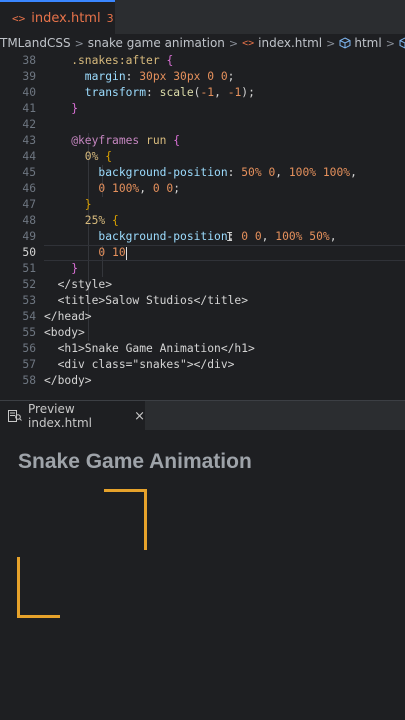 This screenshot has width=405, height=720. What do you see at coordinates (202, 205) in the screenshot?
I see `code-line: 47 }` at bounding box center [202, 205].